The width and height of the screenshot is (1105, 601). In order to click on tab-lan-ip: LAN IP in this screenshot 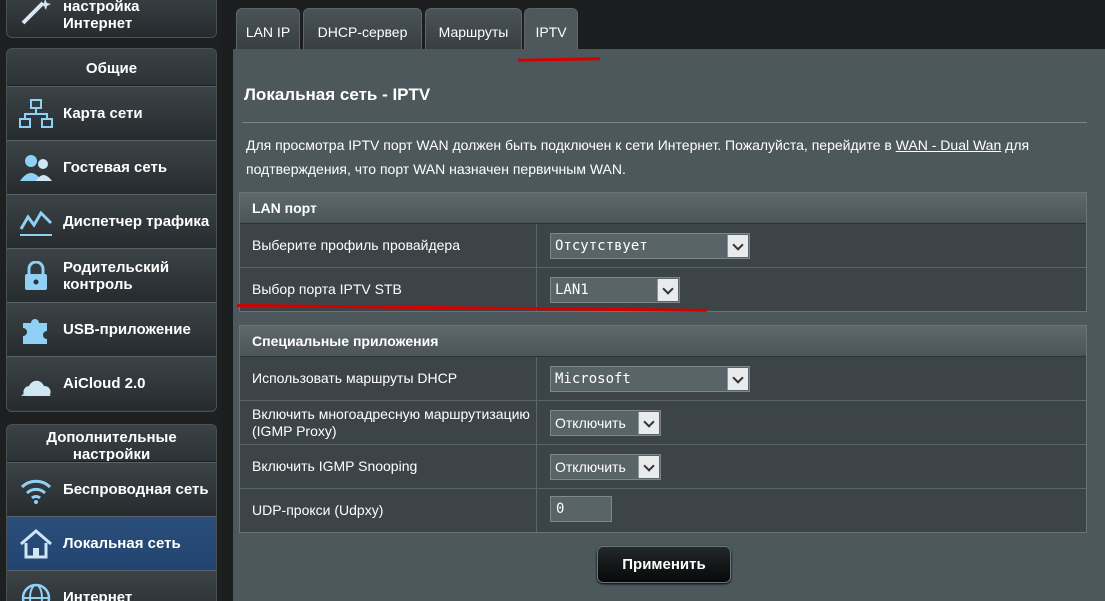, I will do `click(268, 29)`.